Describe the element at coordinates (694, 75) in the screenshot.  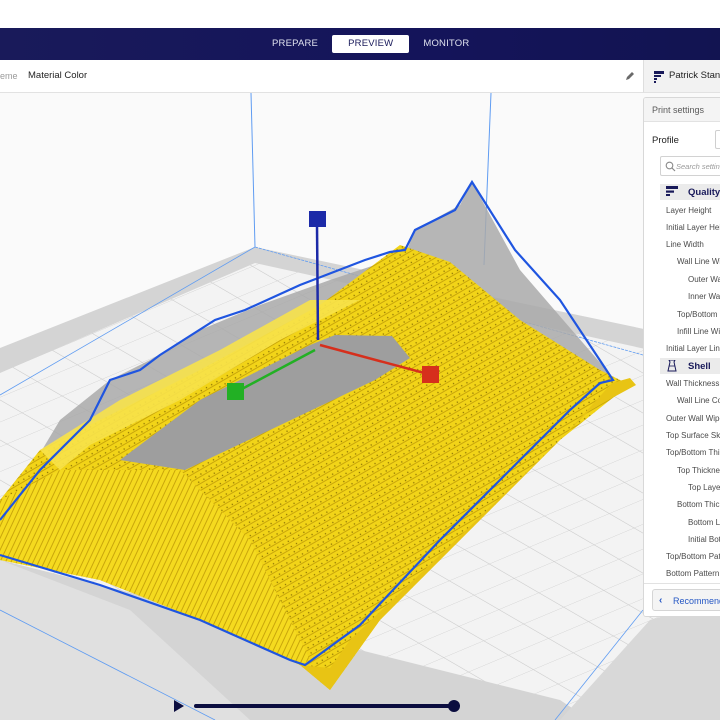
I see `printer-name: Patrick Stand` at that location.